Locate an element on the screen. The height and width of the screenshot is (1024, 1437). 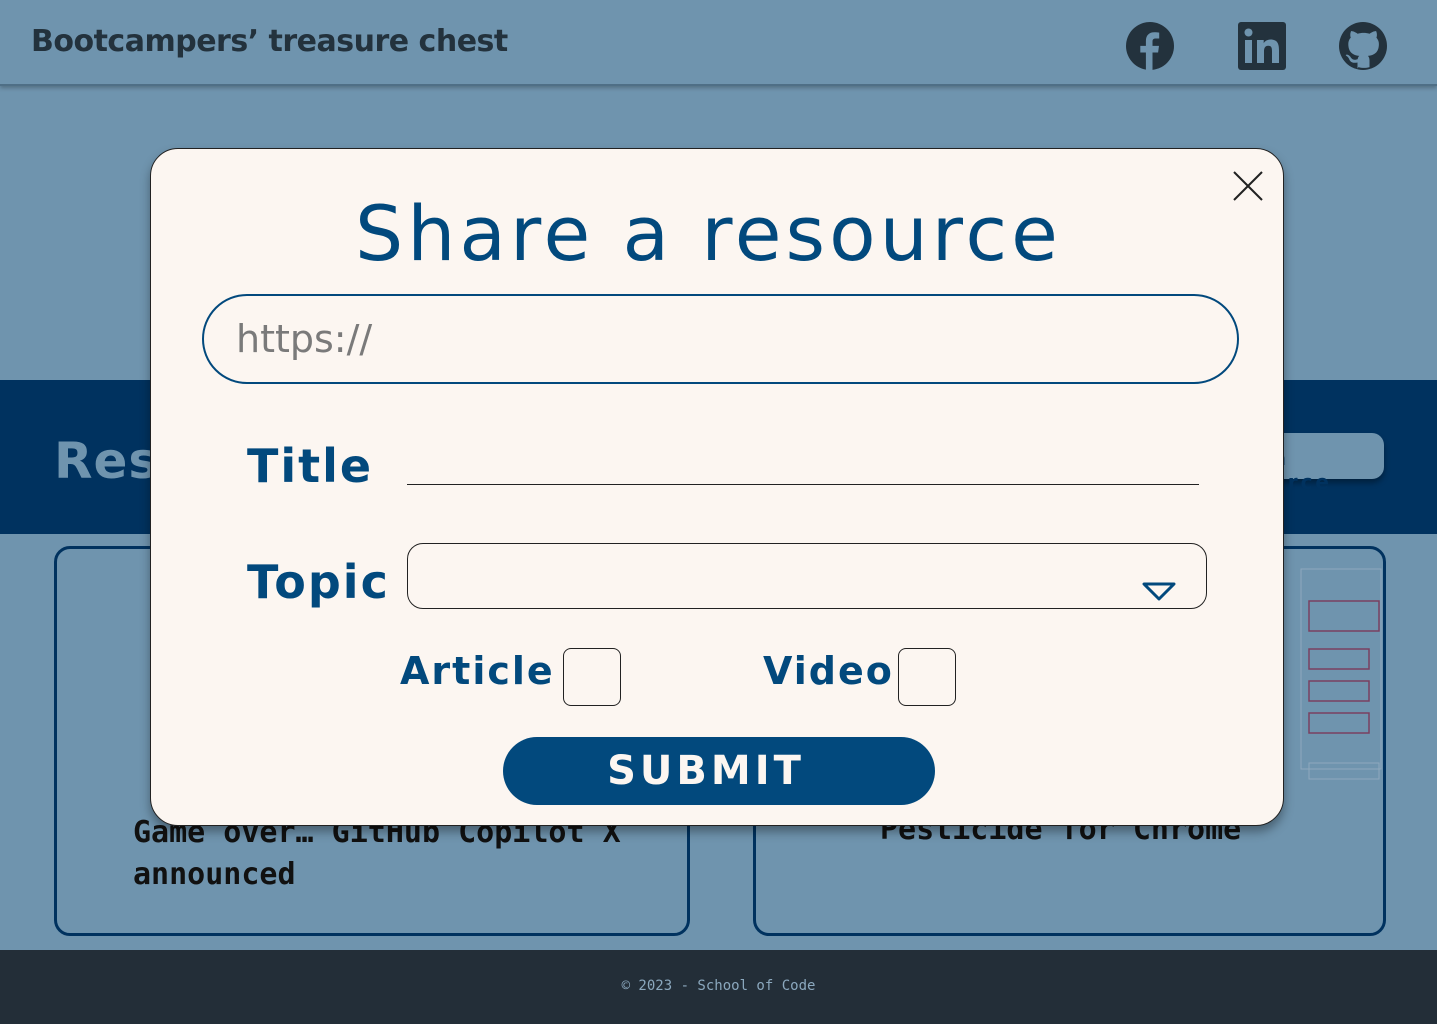
url-input is located at coordinates (720, 339).